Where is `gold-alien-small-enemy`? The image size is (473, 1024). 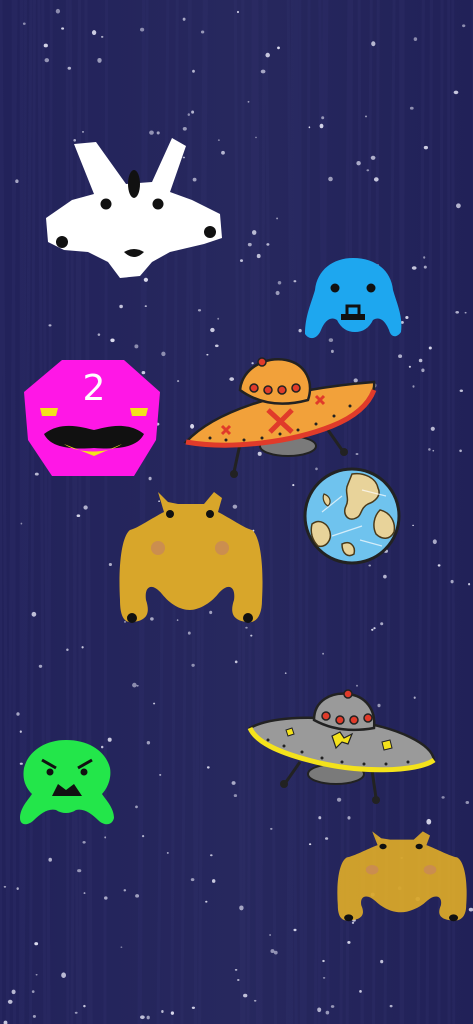
gold-alien-small-enemy is located at coordinates (402, 878).